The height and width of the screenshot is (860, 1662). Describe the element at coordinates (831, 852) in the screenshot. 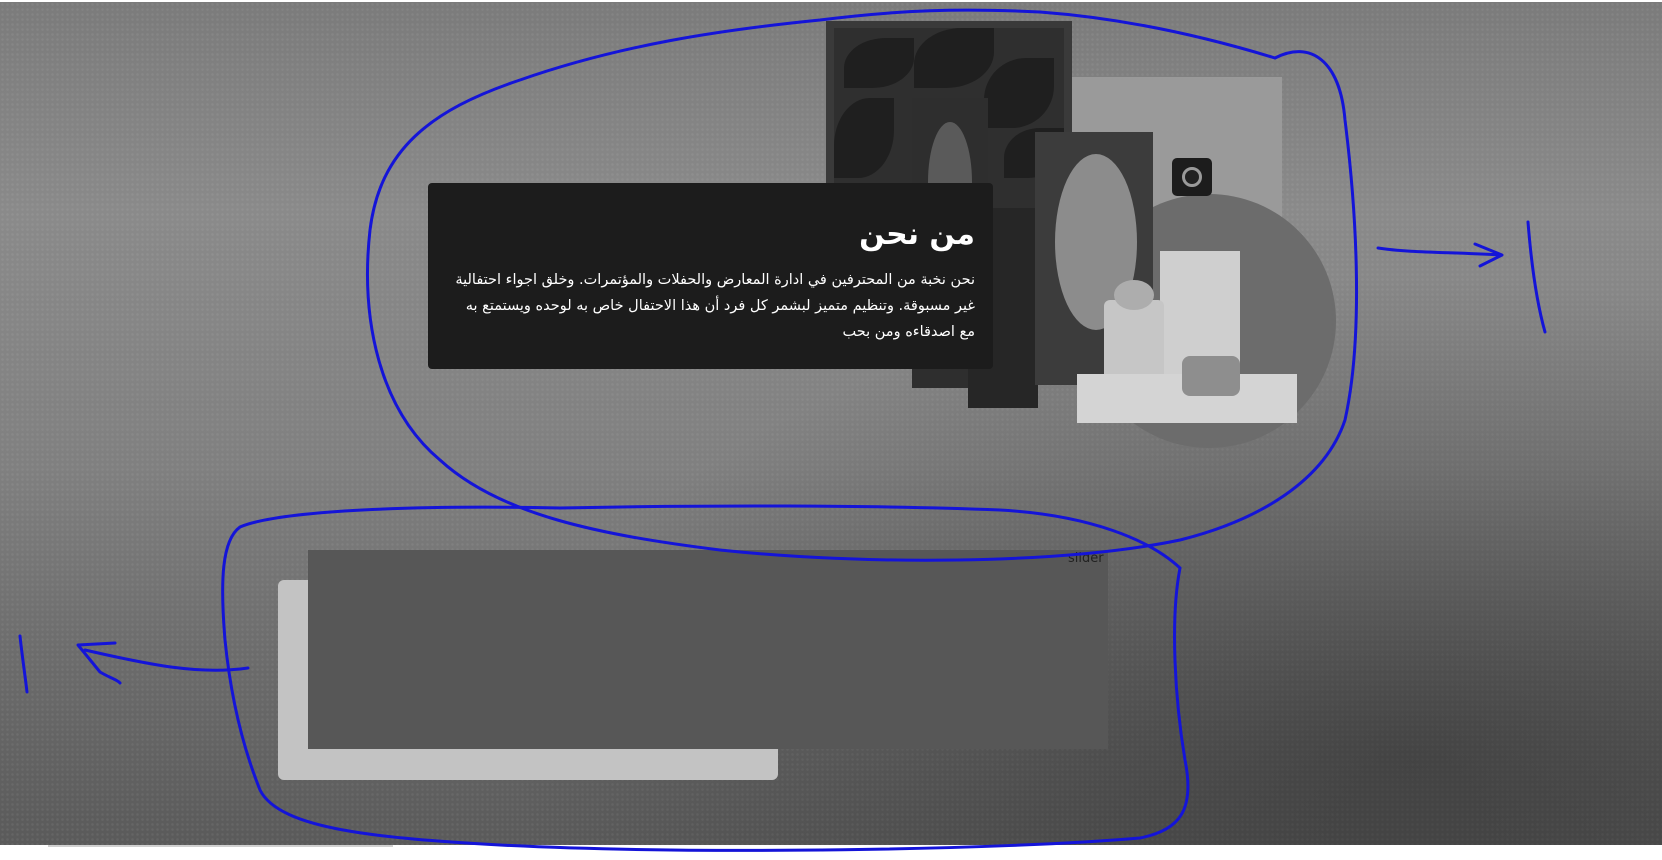

I see `bottom-strip` at that location.